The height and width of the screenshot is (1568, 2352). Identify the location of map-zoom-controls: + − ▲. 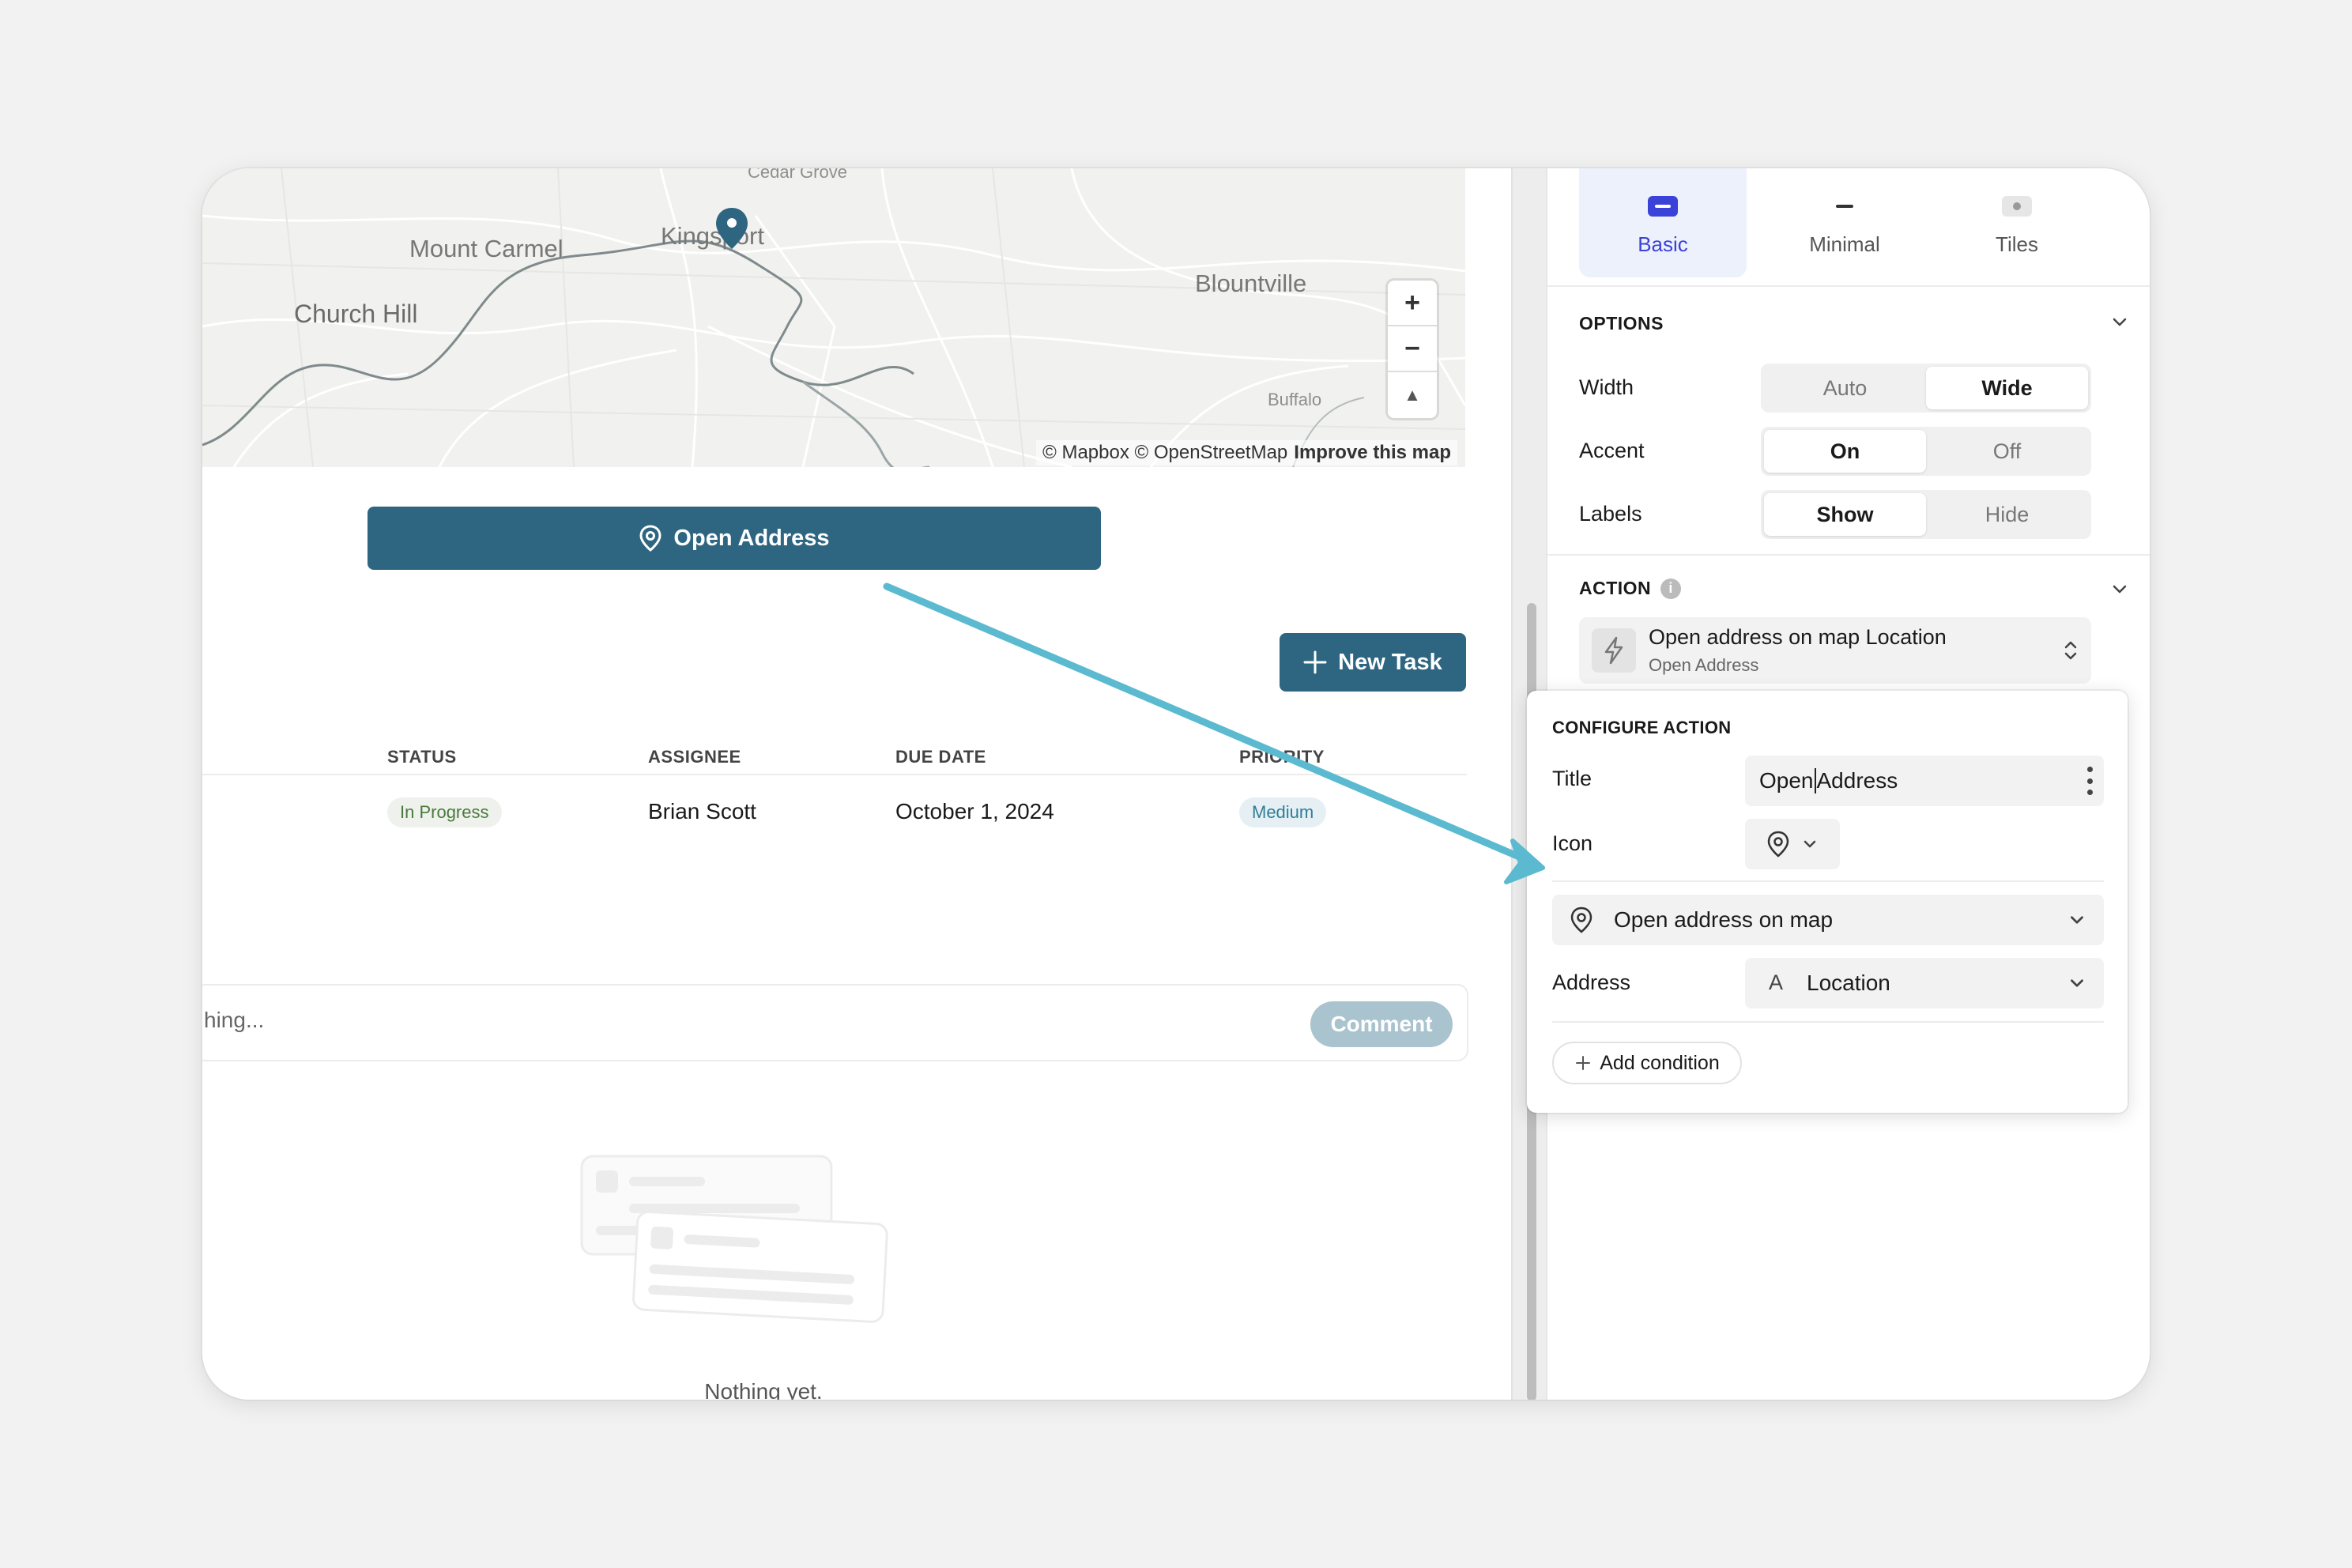
(1412, 349).